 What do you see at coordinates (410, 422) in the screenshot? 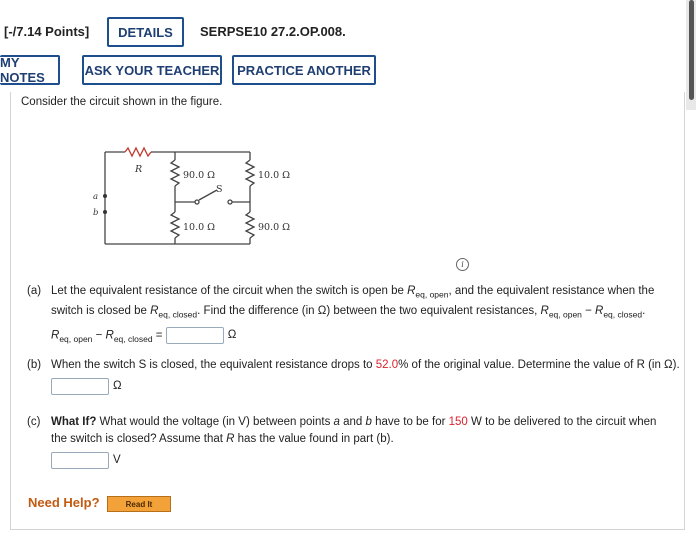
I see `part-c-text: have to be for` at bounding box center [410, 422].